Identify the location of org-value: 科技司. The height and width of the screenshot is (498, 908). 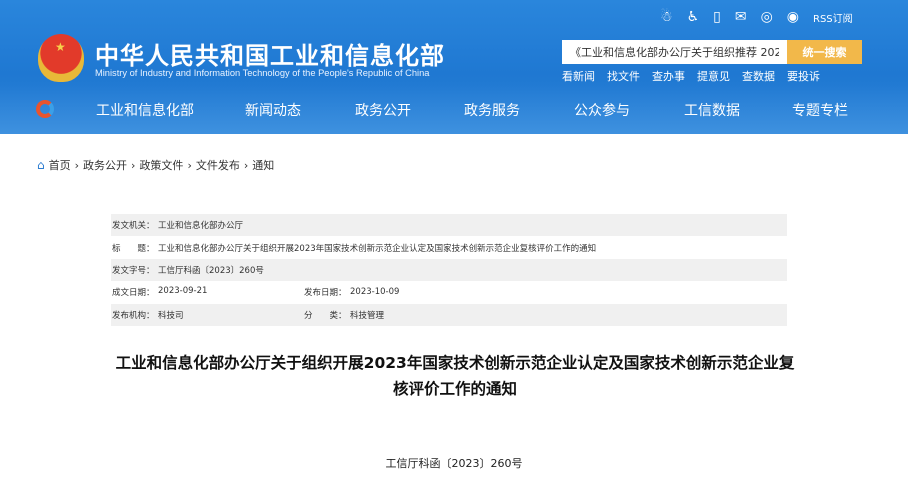
(171, 315).